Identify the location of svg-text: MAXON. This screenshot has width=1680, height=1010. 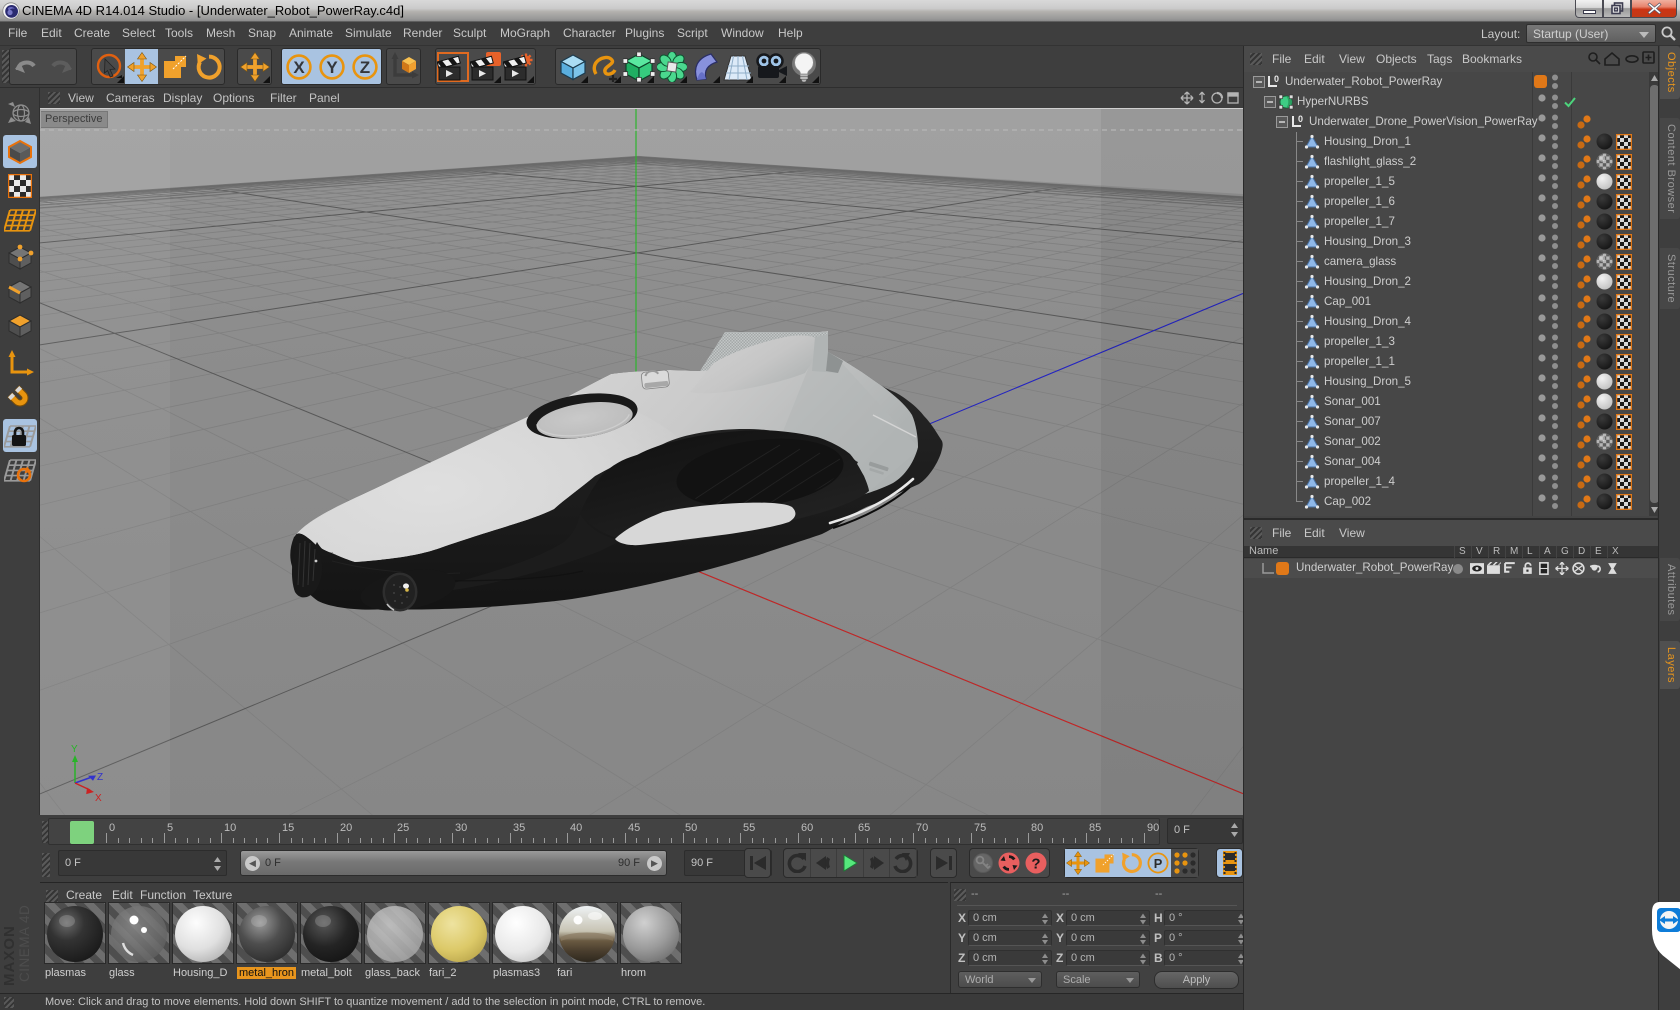
(9, 955).